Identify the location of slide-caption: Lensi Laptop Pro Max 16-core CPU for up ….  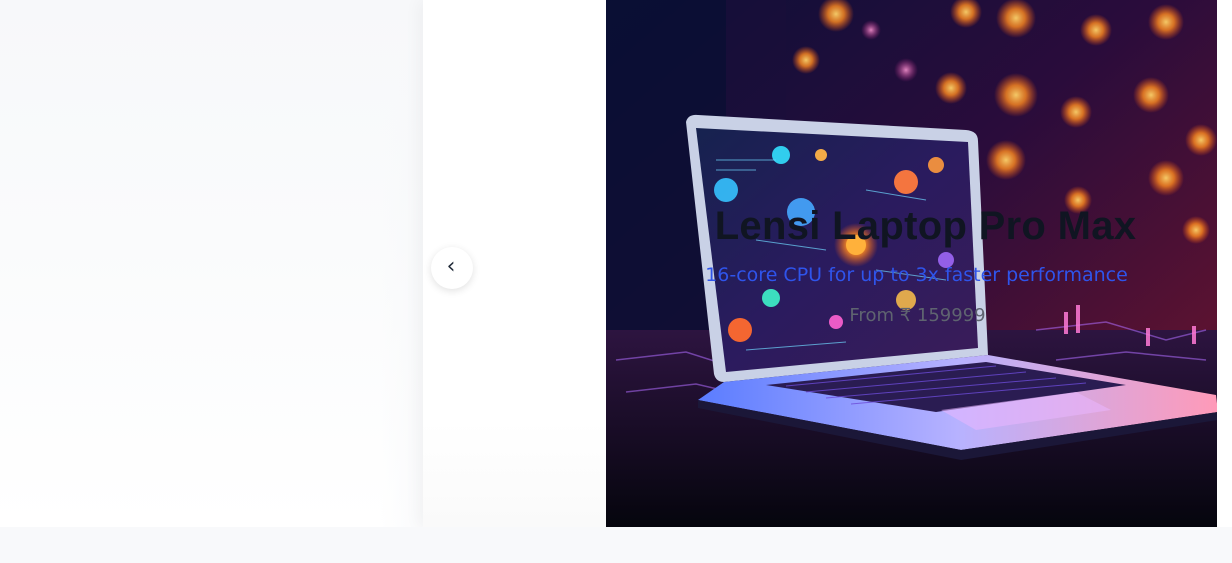
(911, 262).